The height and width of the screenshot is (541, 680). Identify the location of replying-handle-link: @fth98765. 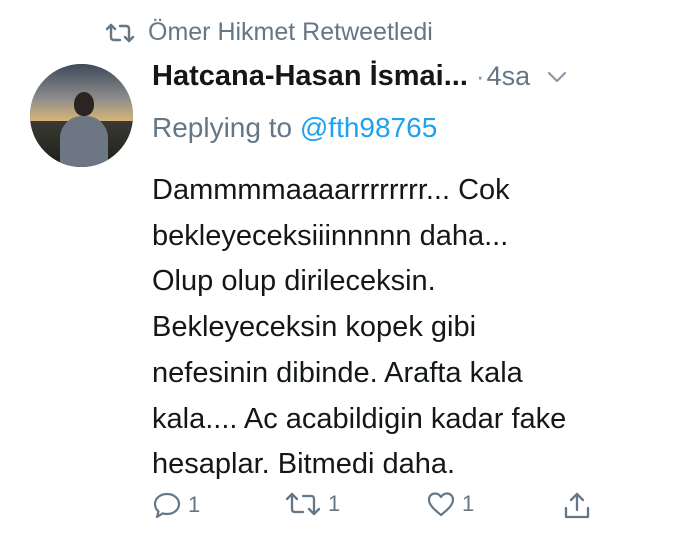
(368, 127).